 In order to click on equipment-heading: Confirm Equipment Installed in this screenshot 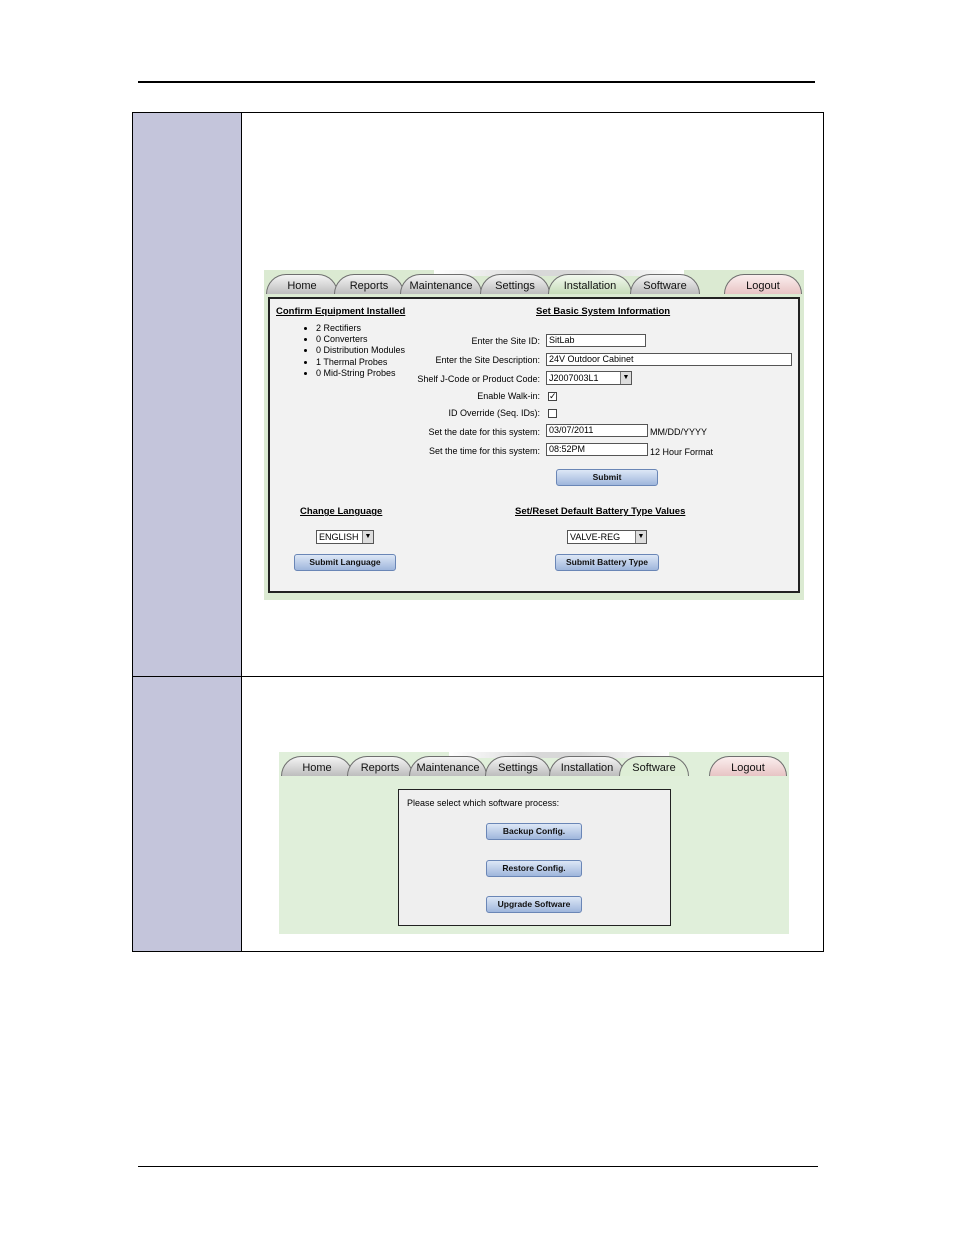, I will do `click(341, 311)`.